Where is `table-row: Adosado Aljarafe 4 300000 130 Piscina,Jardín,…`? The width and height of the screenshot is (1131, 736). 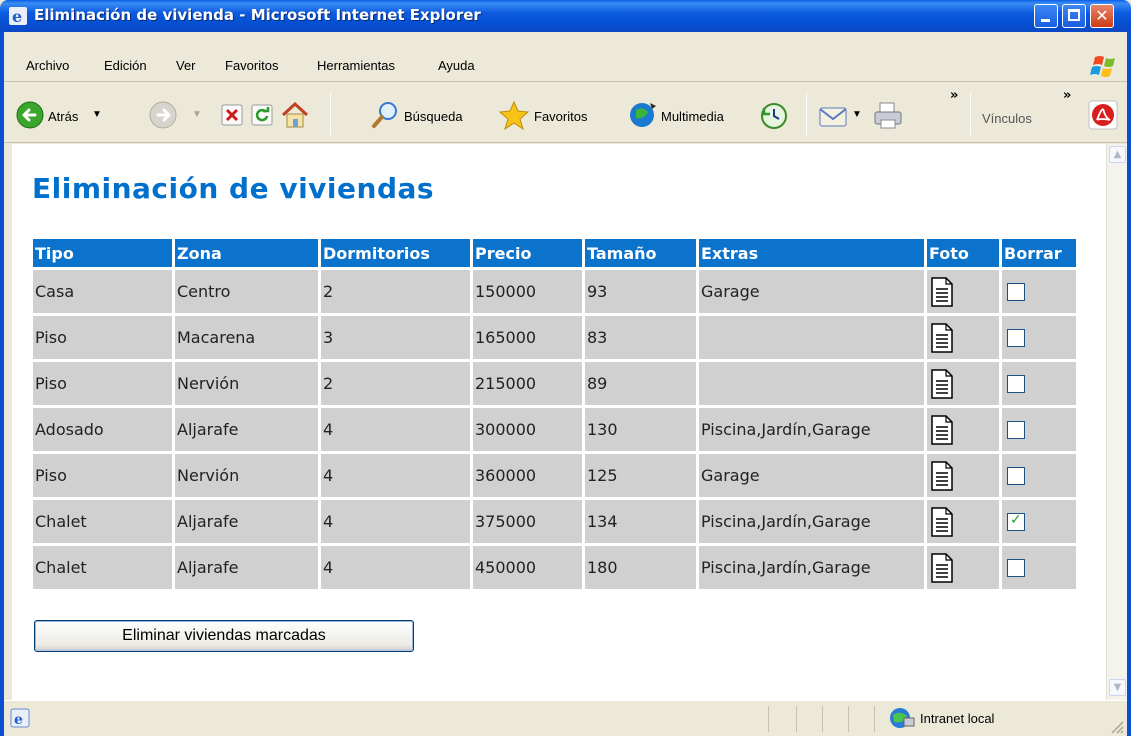 table-row: Adosado Aljarafe 4 300000 130 Piscina,Jardín,… is located at coordinates (554, 429).